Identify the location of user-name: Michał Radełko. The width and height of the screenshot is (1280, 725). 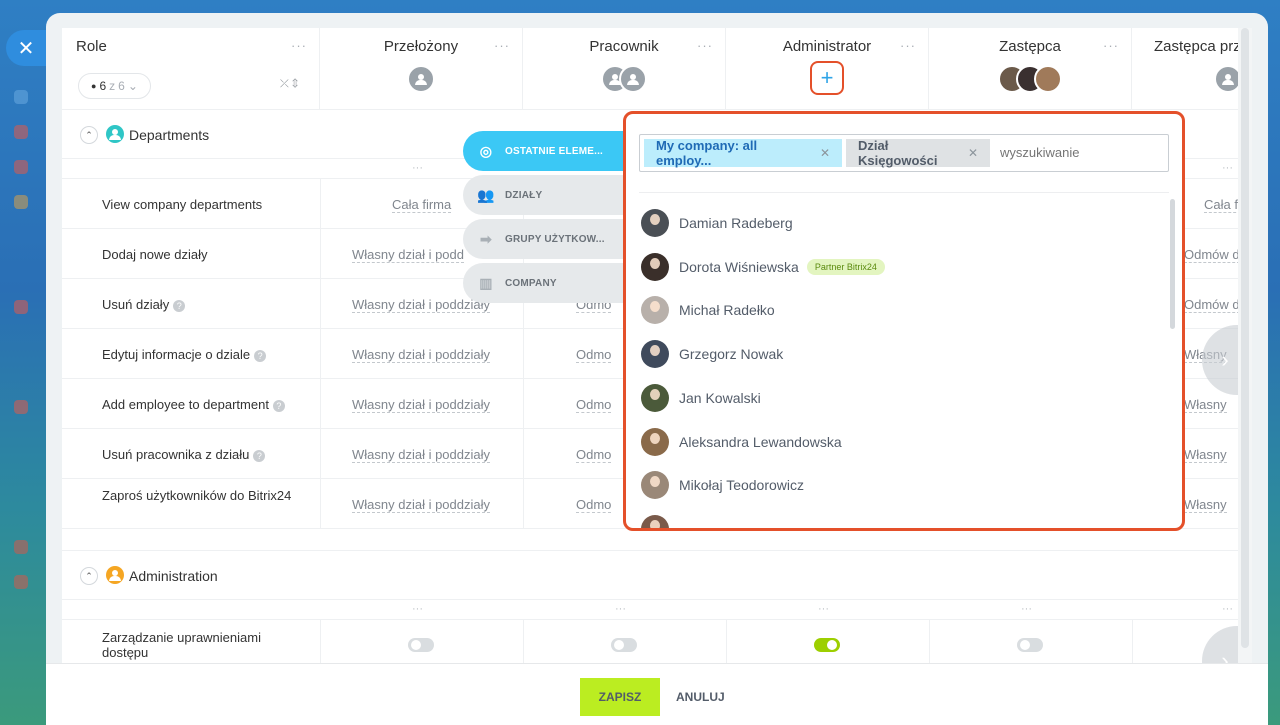
(727, 310).